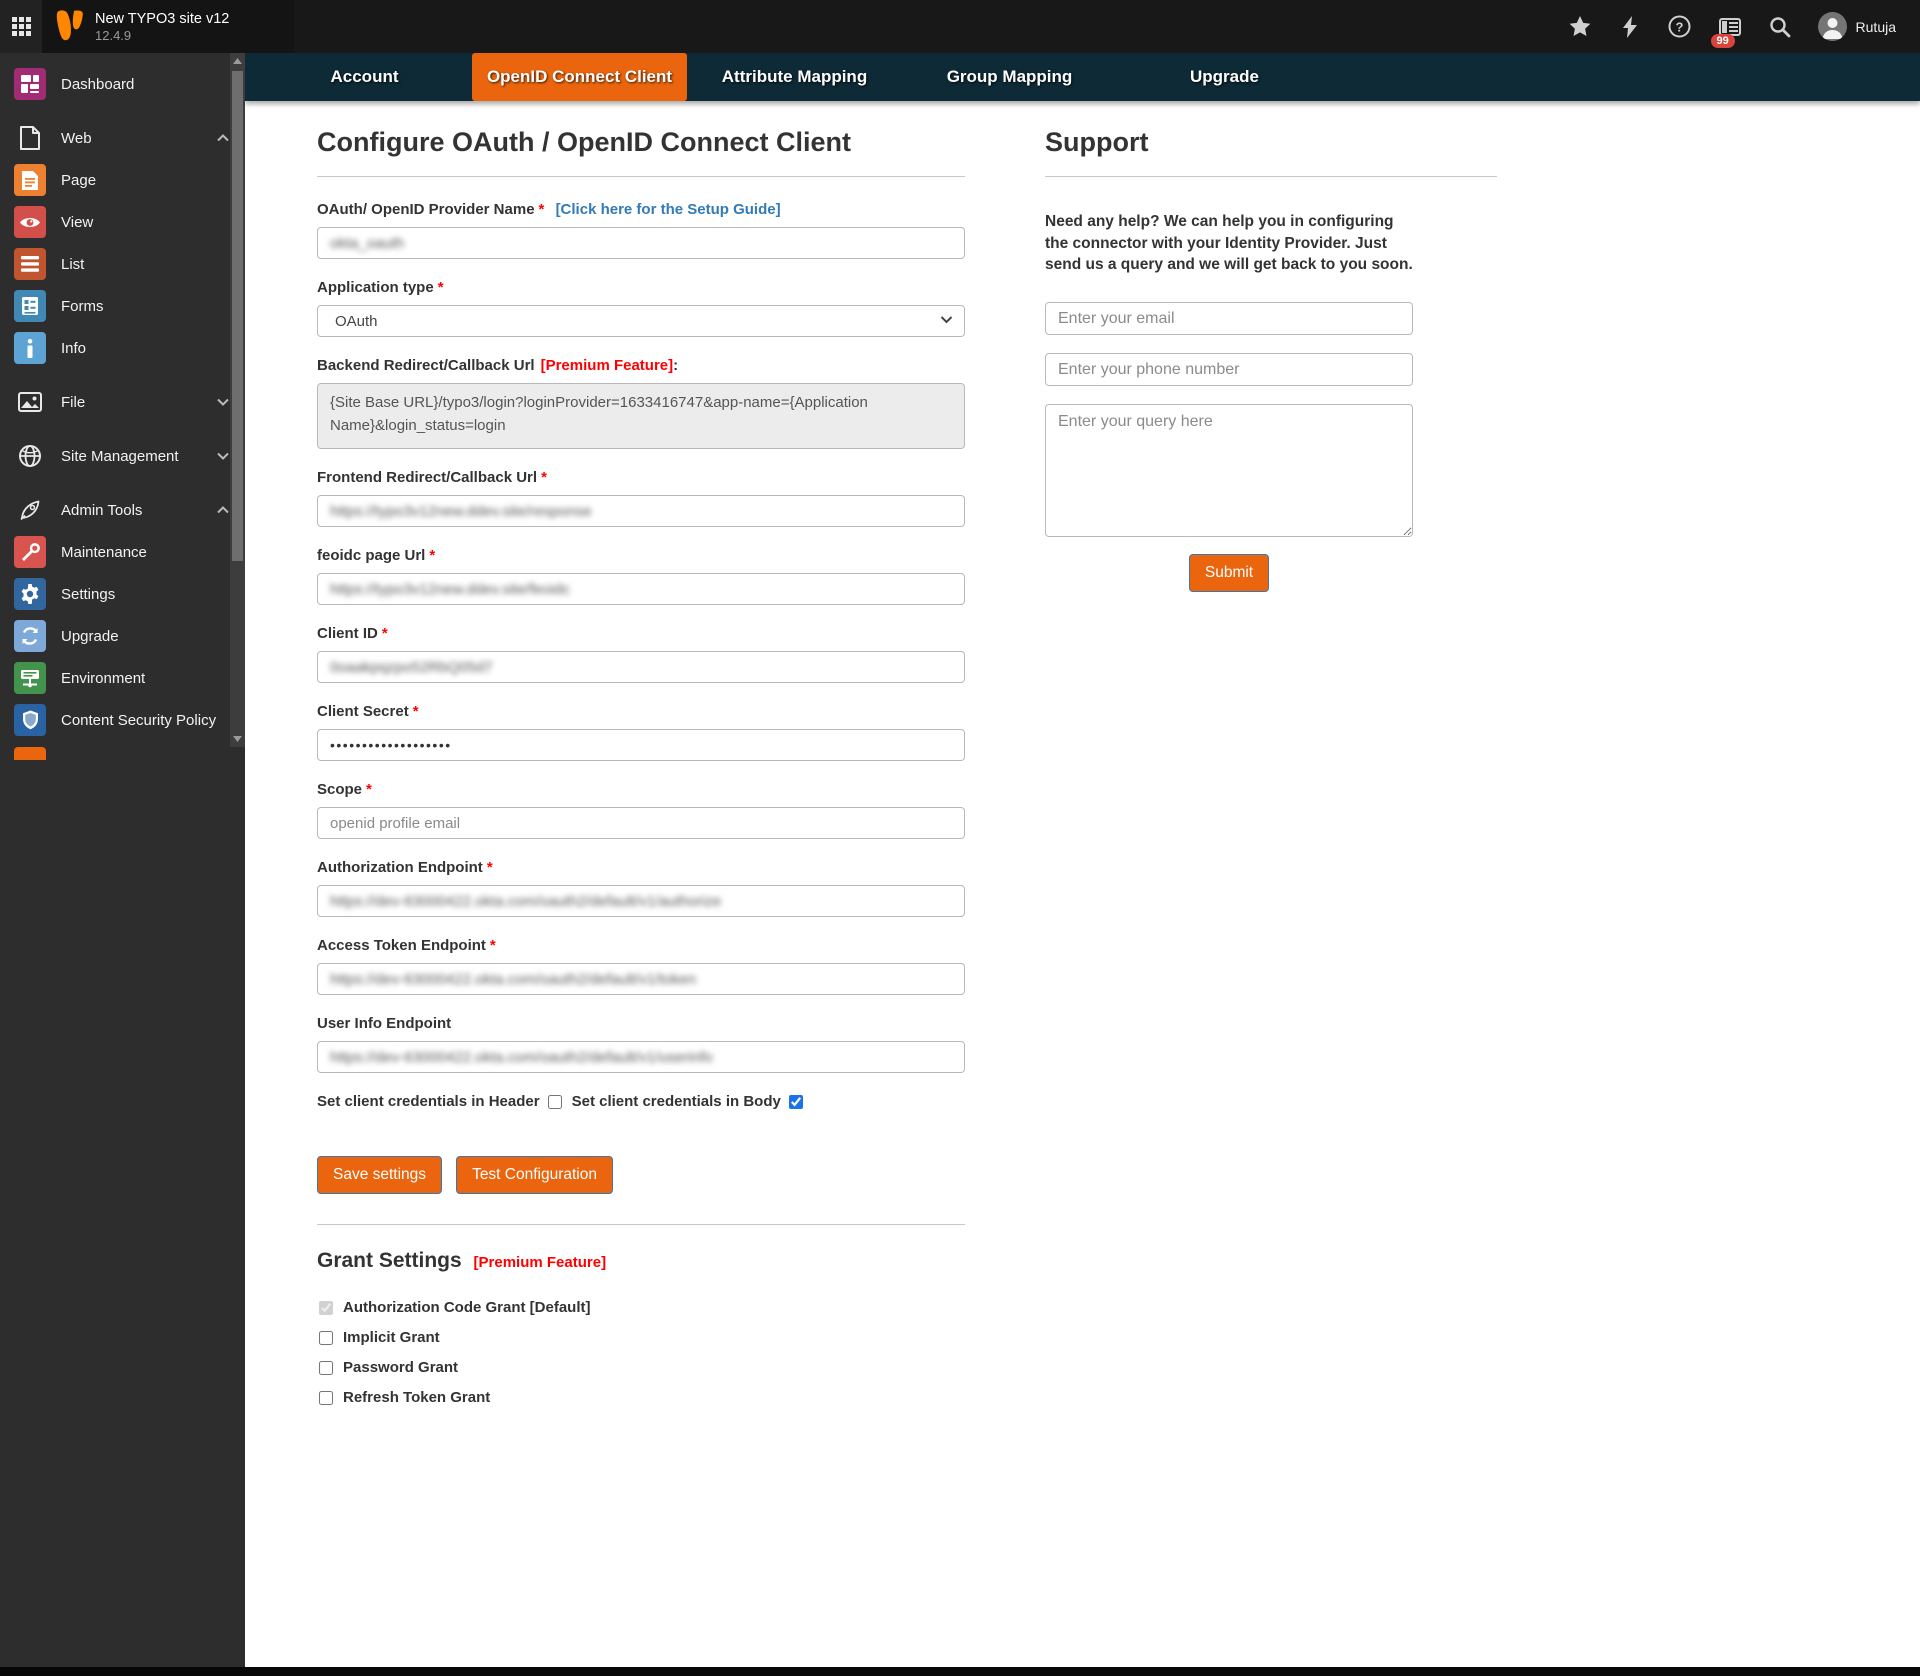 The width and height of the screenshot is (1920, 1676). I want to click on field-application-type: Application type * OAuth, so click(641, 308).